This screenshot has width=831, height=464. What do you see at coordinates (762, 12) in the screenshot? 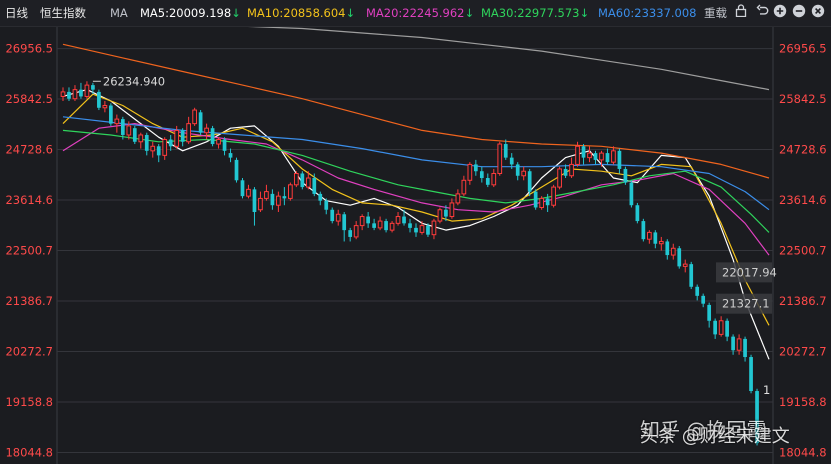
I see `undo-icon` at bounding box center [762, 12].